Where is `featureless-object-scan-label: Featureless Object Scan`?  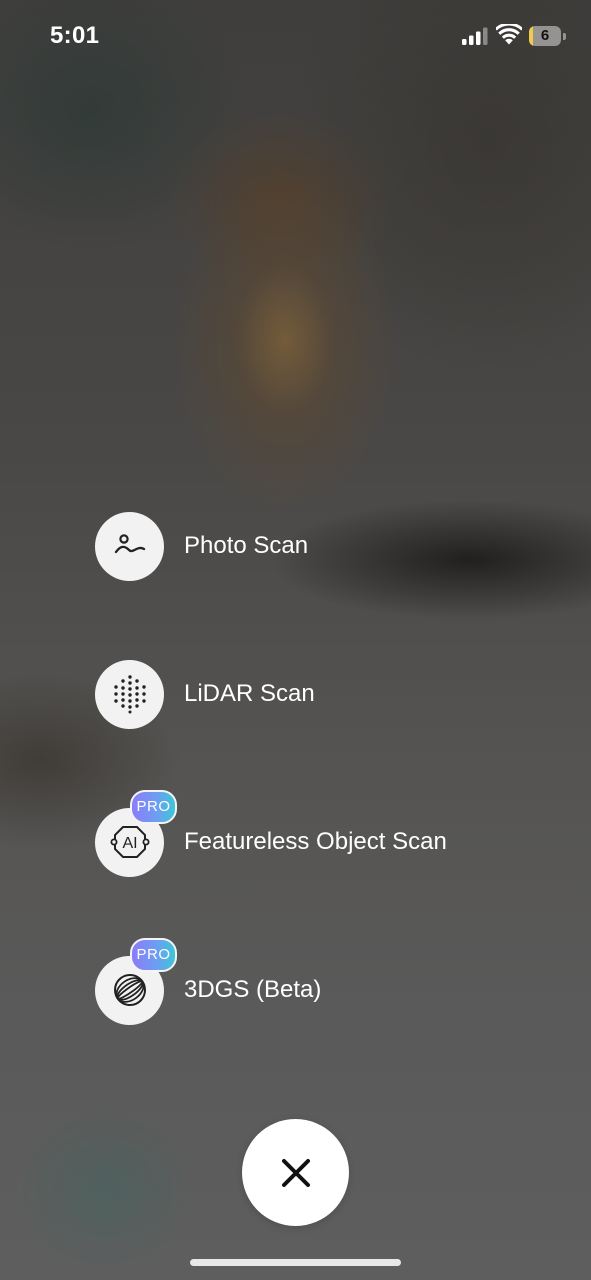 featureless-object-scan-label: Featureless Object Scan is located at coordinates (315, 841).